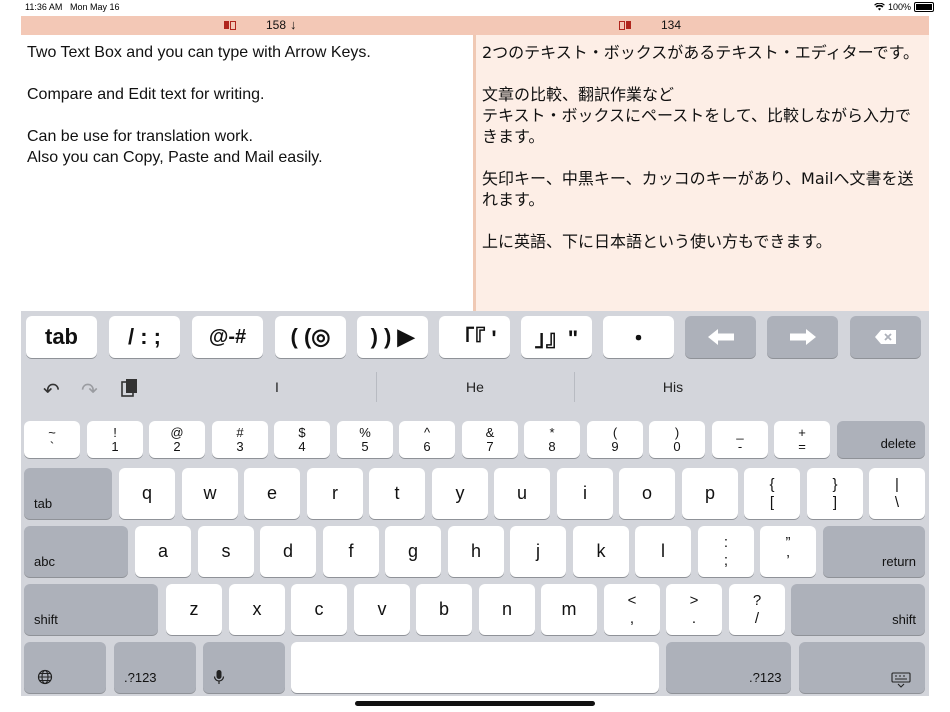 The image size is (950, 712). What do you see at coordinates (260, 25) in the screenshot?
I see `left-pane-status: 158 ↓` at bounding box center [260, 25].